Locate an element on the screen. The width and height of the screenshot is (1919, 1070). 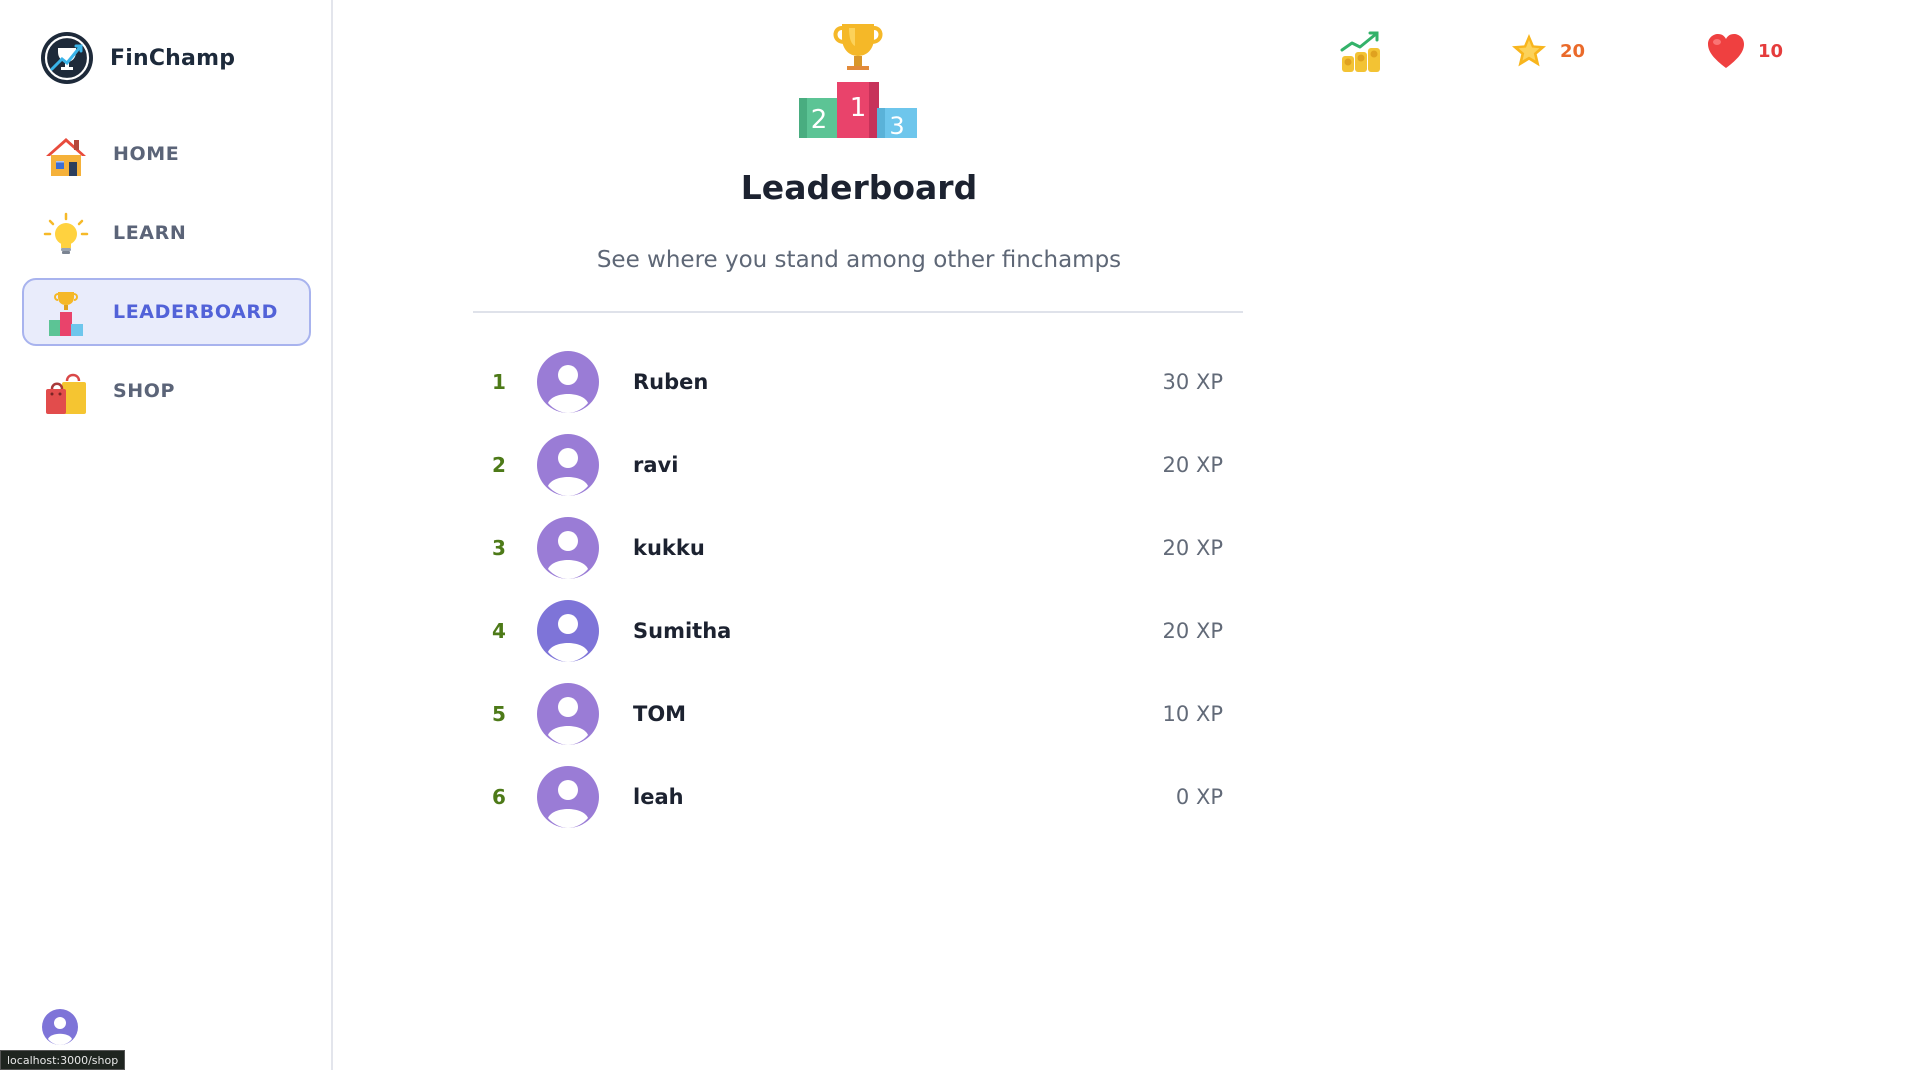
leaderboard-row: 4 Sumitha 20 XP is located at coordinates (858, 630).